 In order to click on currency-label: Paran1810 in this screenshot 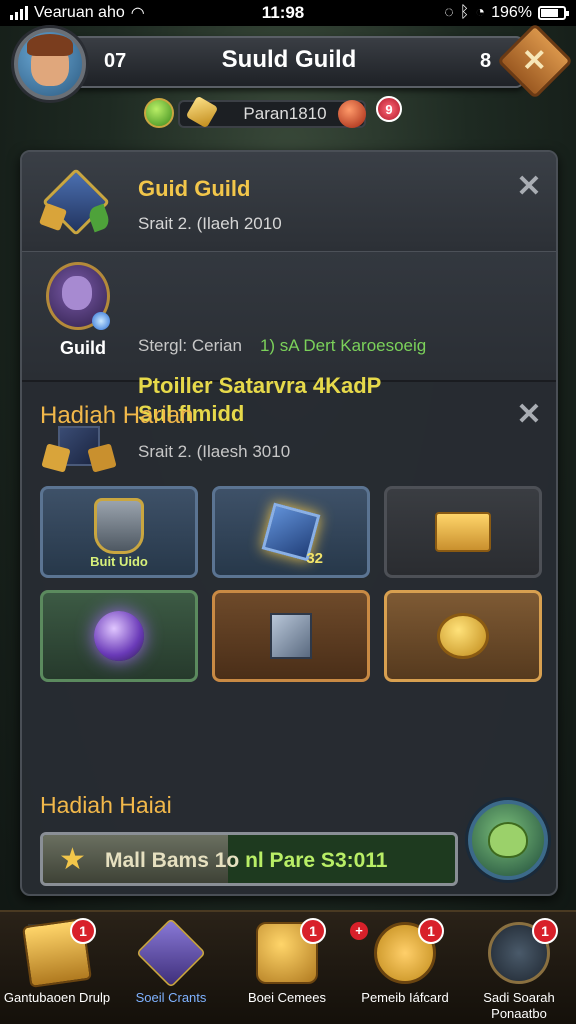, I will do `click(285, 113)`.